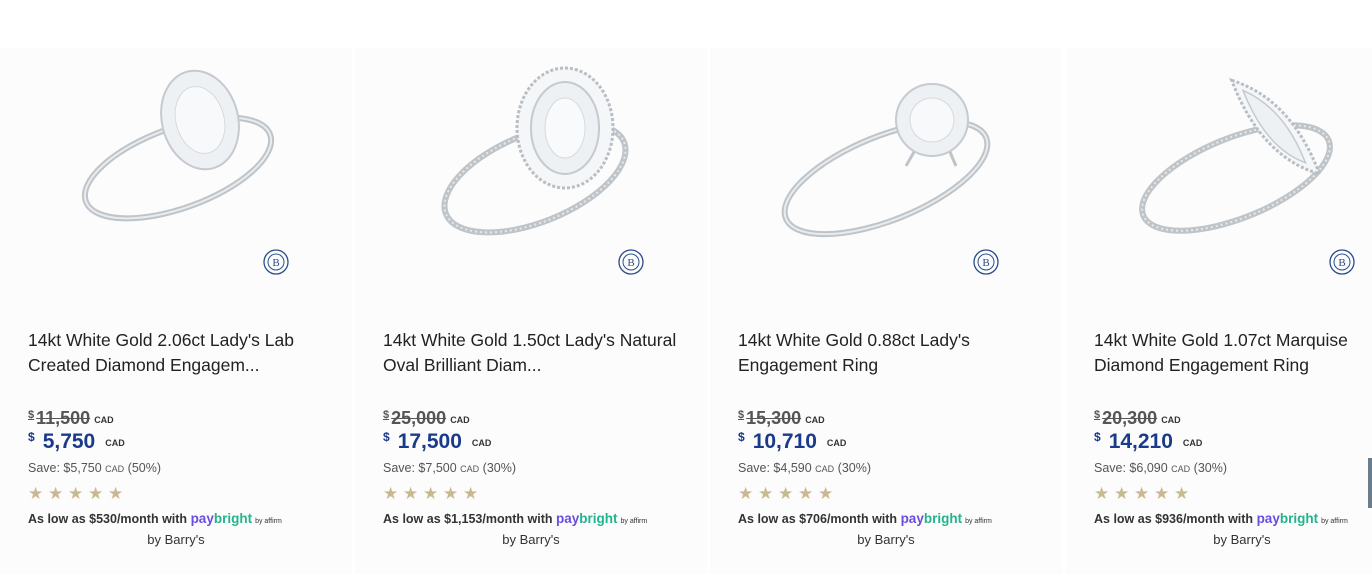  I want to click on product-image-round-solitaire, so click(886, 168).